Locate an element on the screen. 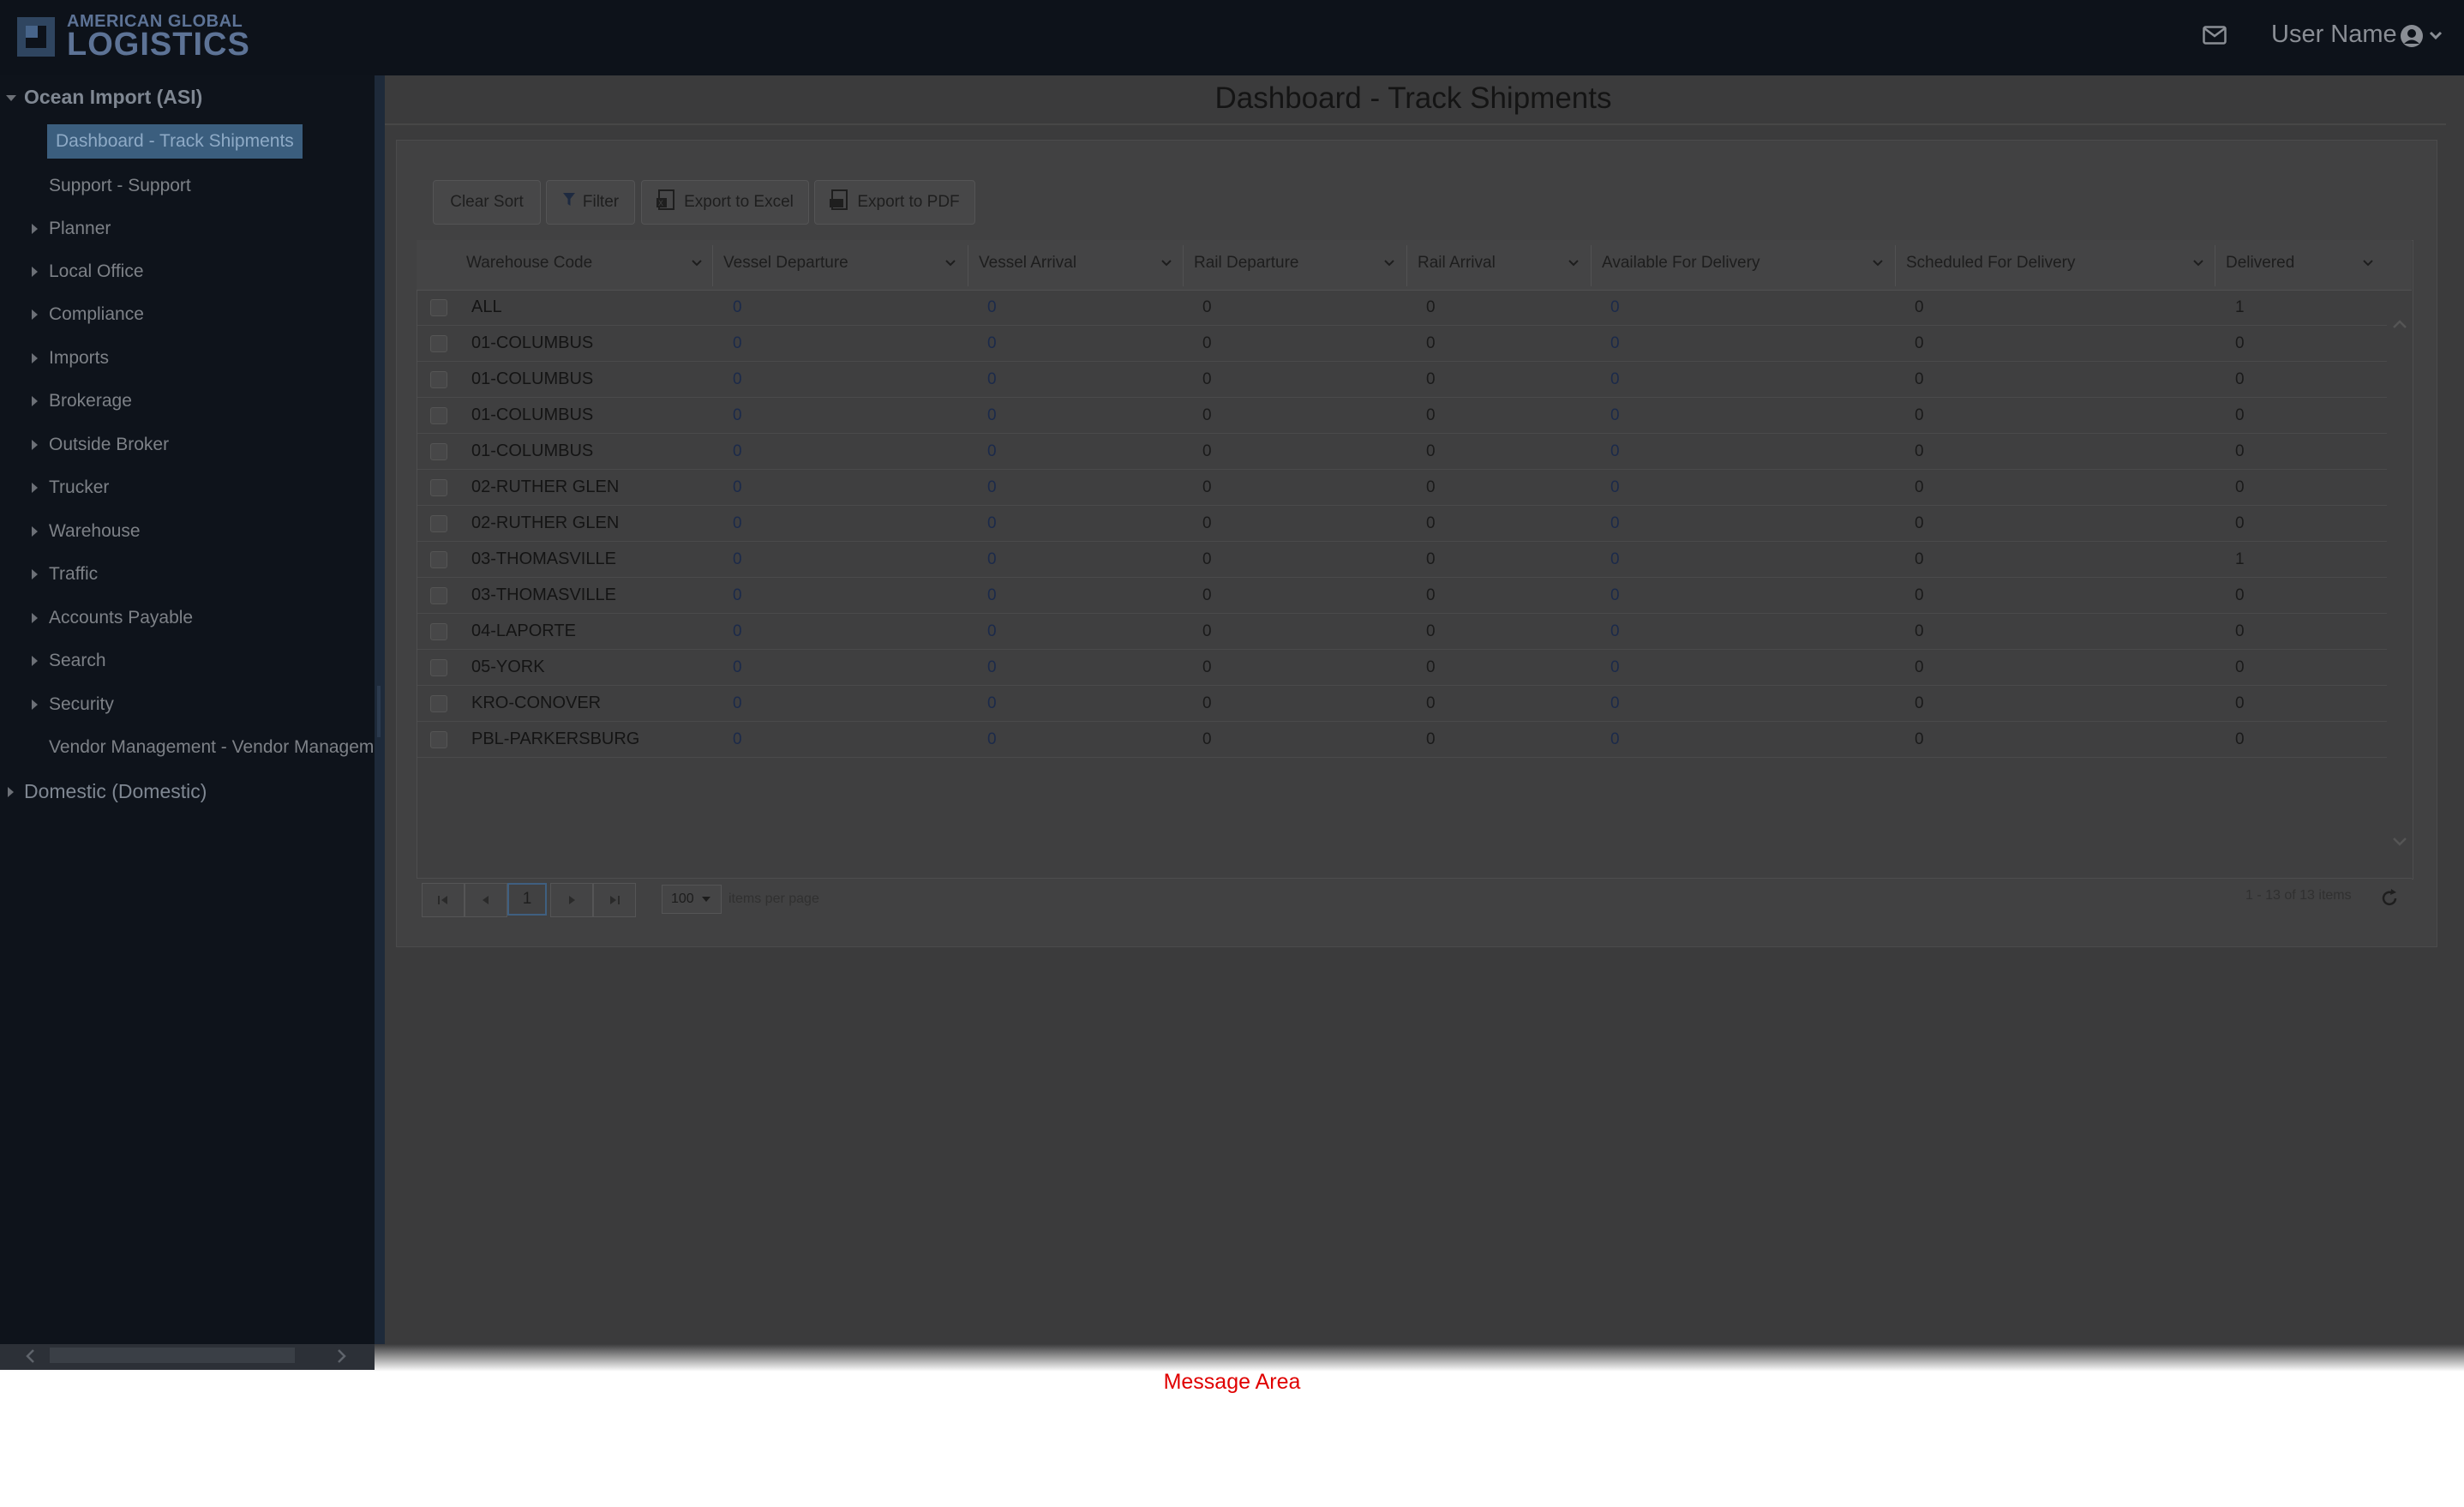  column-header-delivered: Delivered is located at coordinates (2260, 263).